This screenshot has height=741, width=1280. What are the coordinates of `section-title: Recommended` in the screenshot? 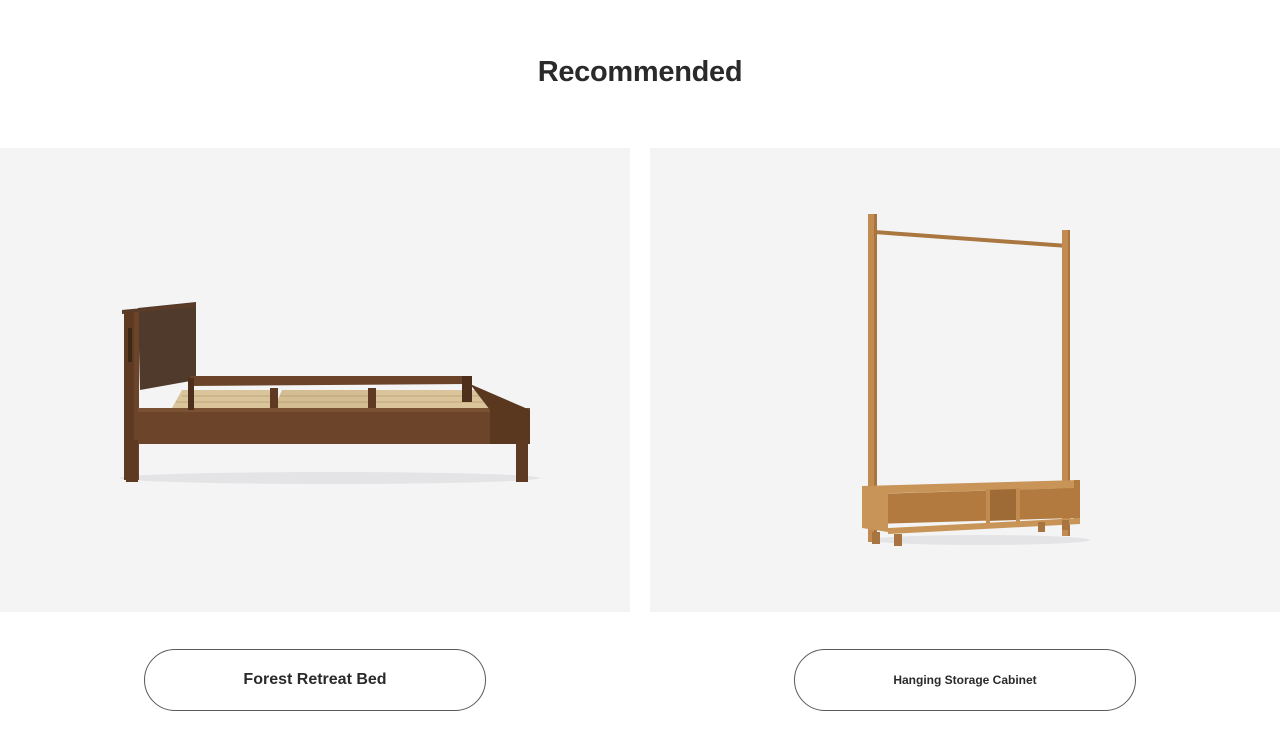 It's located at (640, 72).